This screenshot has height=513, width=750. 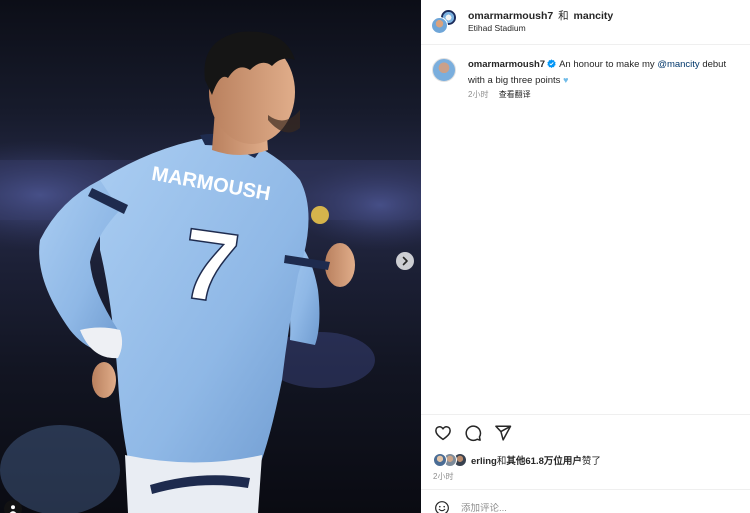 I want to click on share-icon, so click(x=503, y=433).